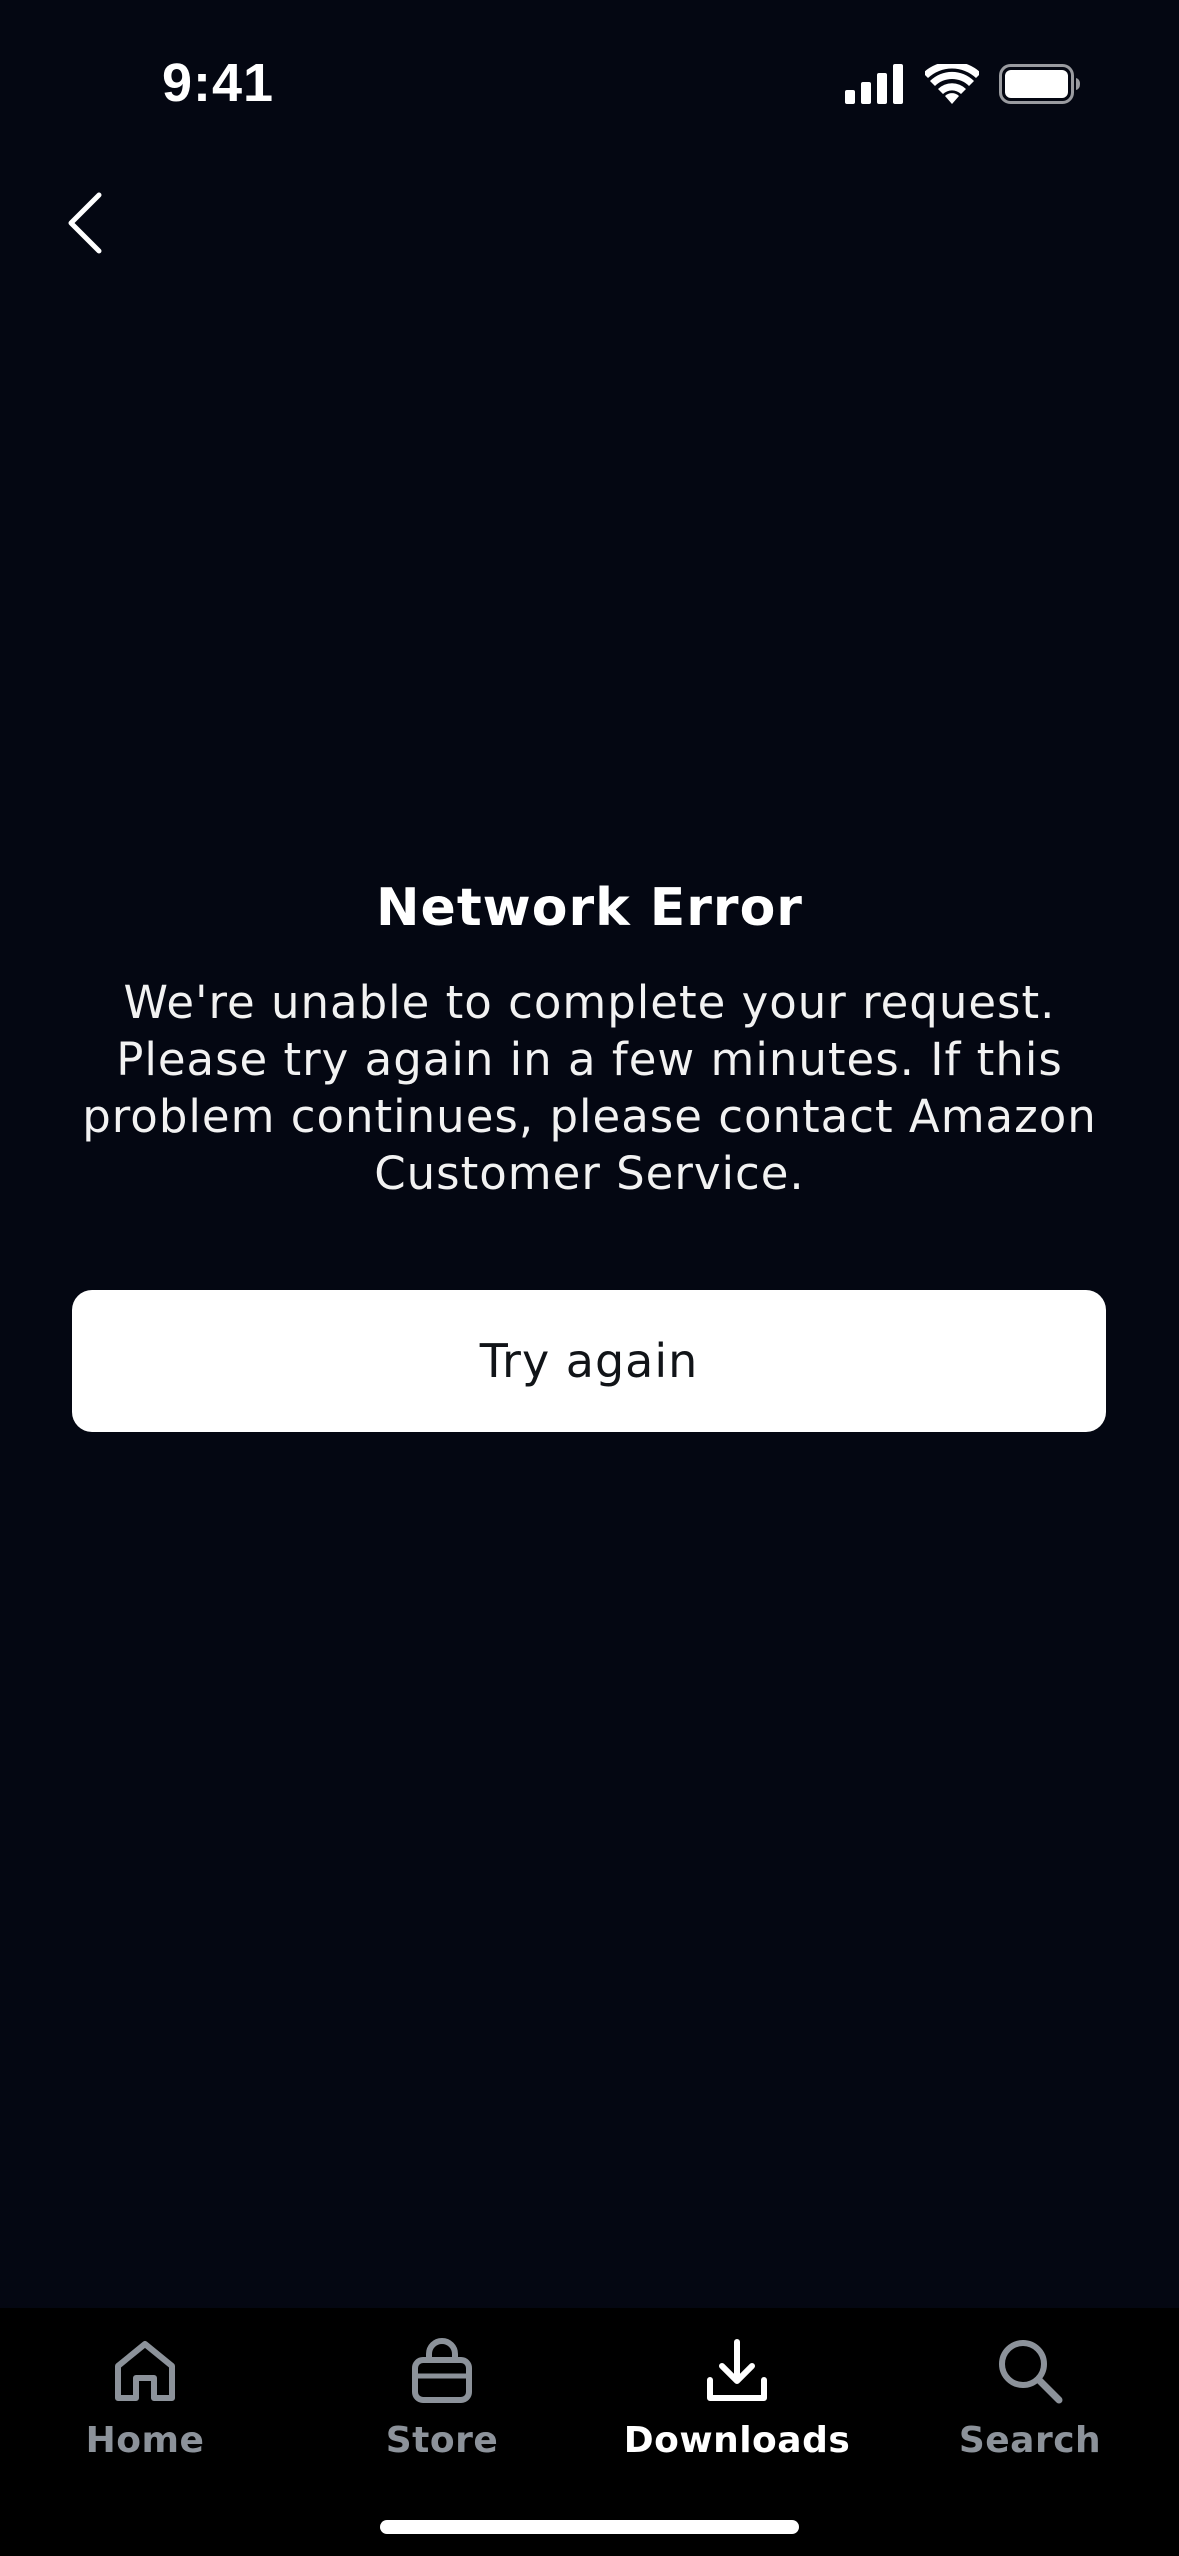 This screenshot has width=1179, height=2556. I want to click on shopping-bag-icon, so click(442, 2371).